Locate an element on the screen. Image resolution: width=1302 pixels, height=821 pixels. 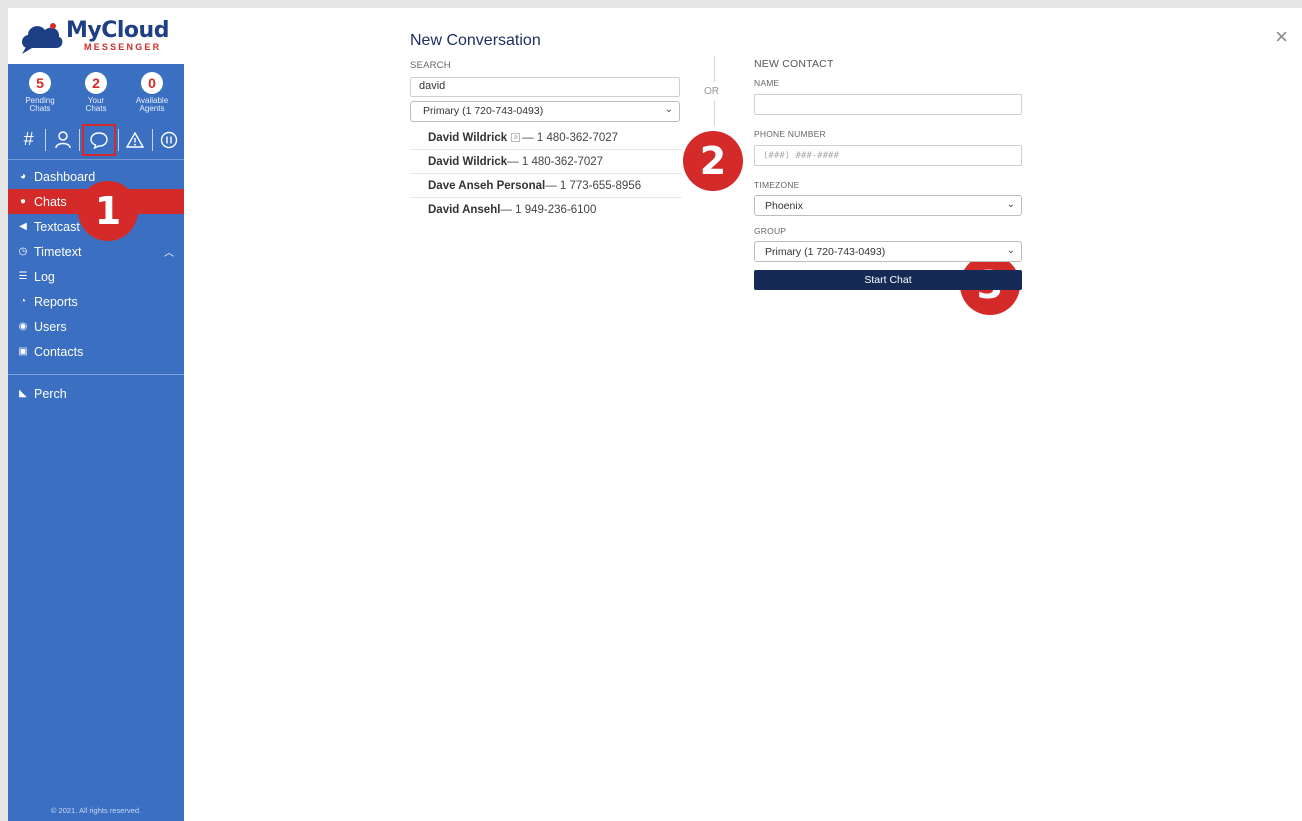
nav-label: Users is located at coordinates (50, 326).